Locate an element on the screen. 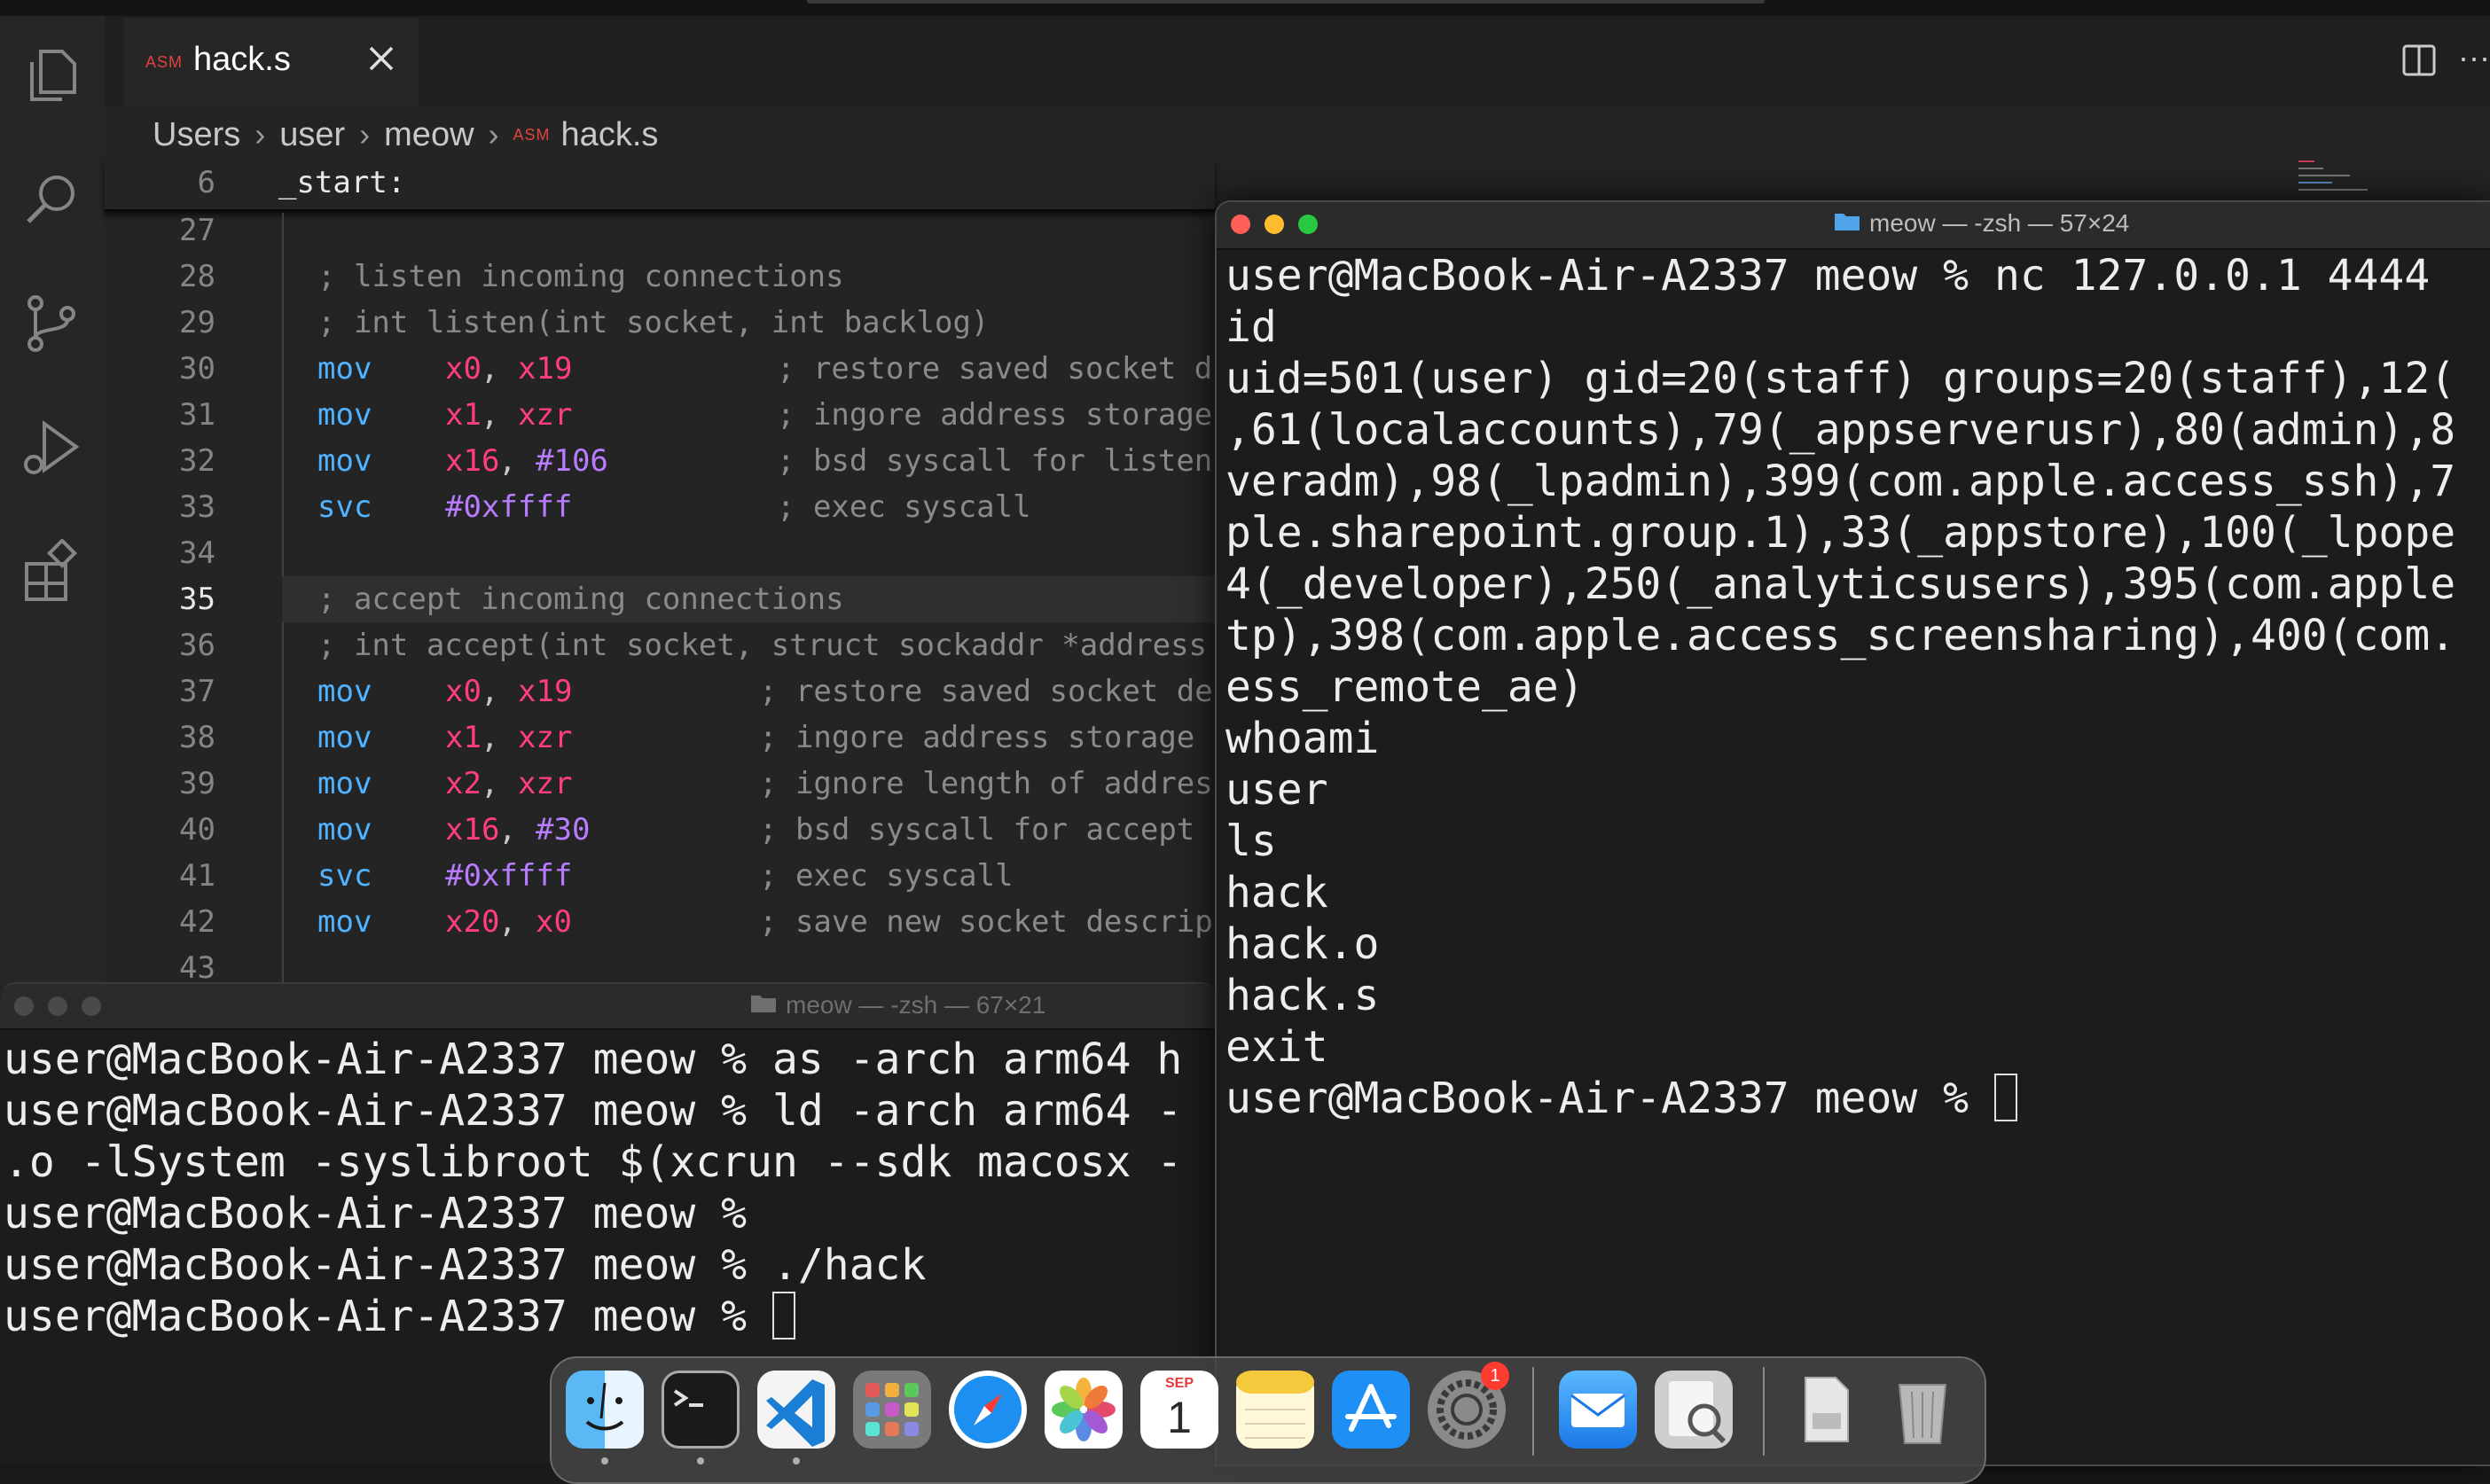 Image resolution: width=2490 pixels, height=1484 pixels. documents-stack-icon is located at coordinates (1827, 1410).